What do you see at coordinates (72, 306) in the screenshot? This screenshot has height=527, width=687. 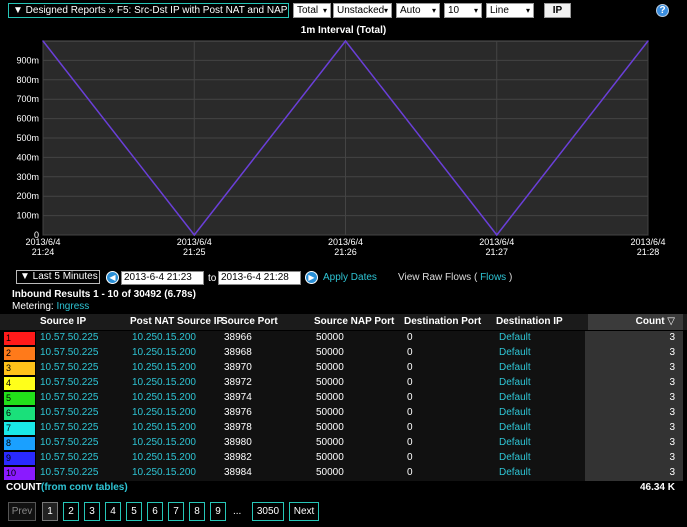 I see `metering-ingress-link: Ingress` at bounding box center [72, 306].